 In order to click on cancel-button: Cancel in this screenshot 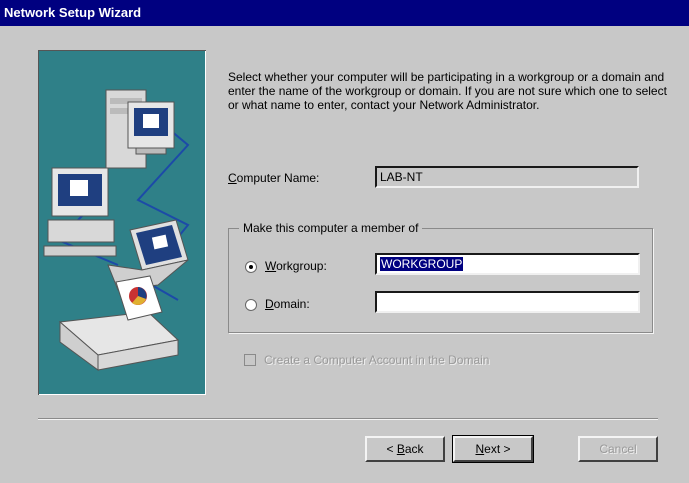, I will do `click(618, 449)`.